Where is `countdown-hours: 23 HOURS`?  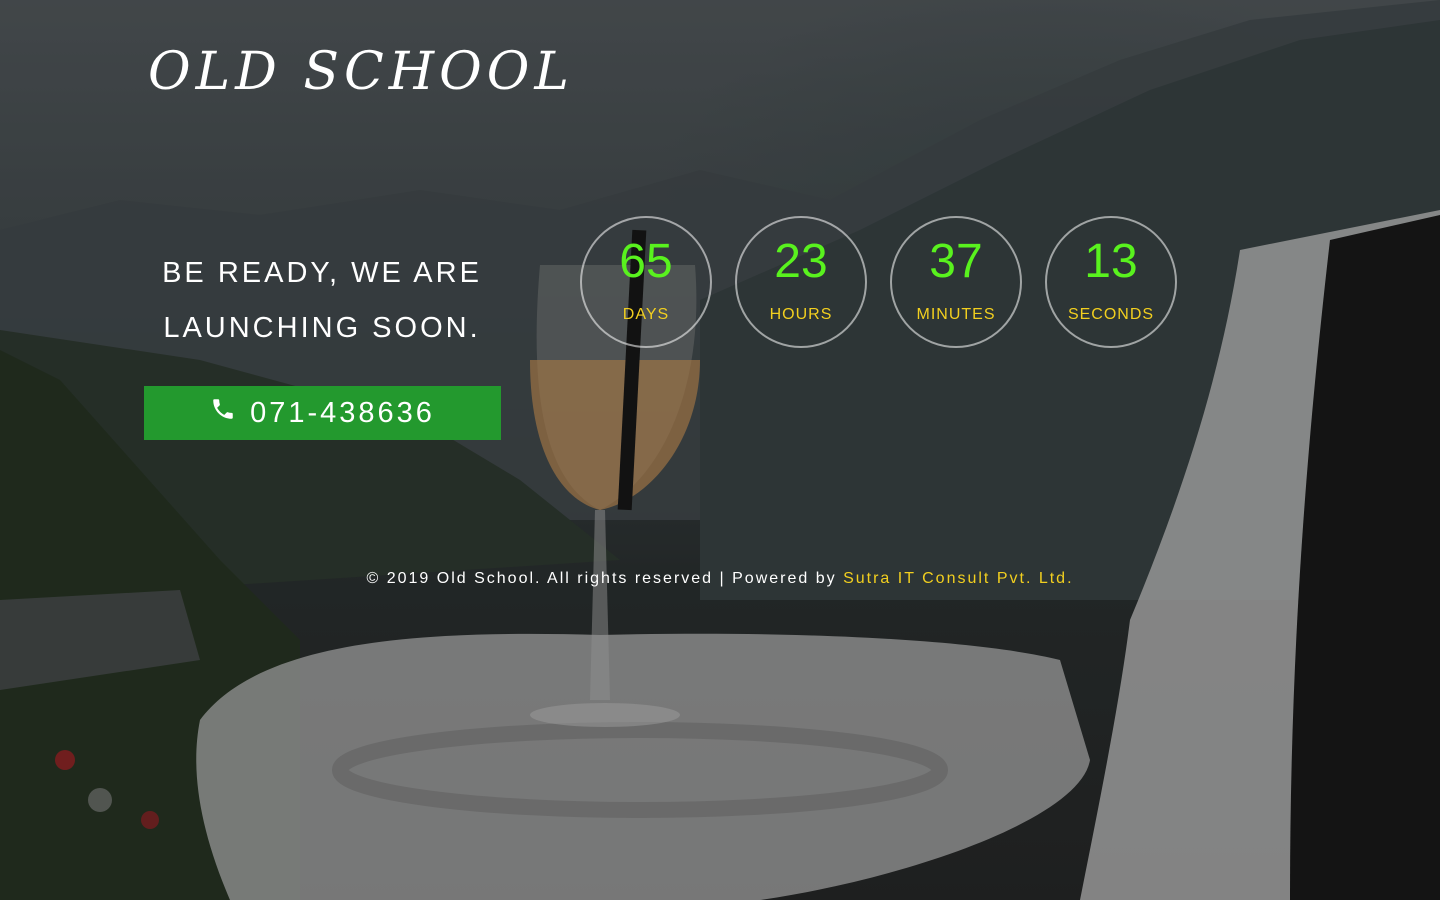 countdown-hours: 23 HOURS is located at coordinates (801, 282).